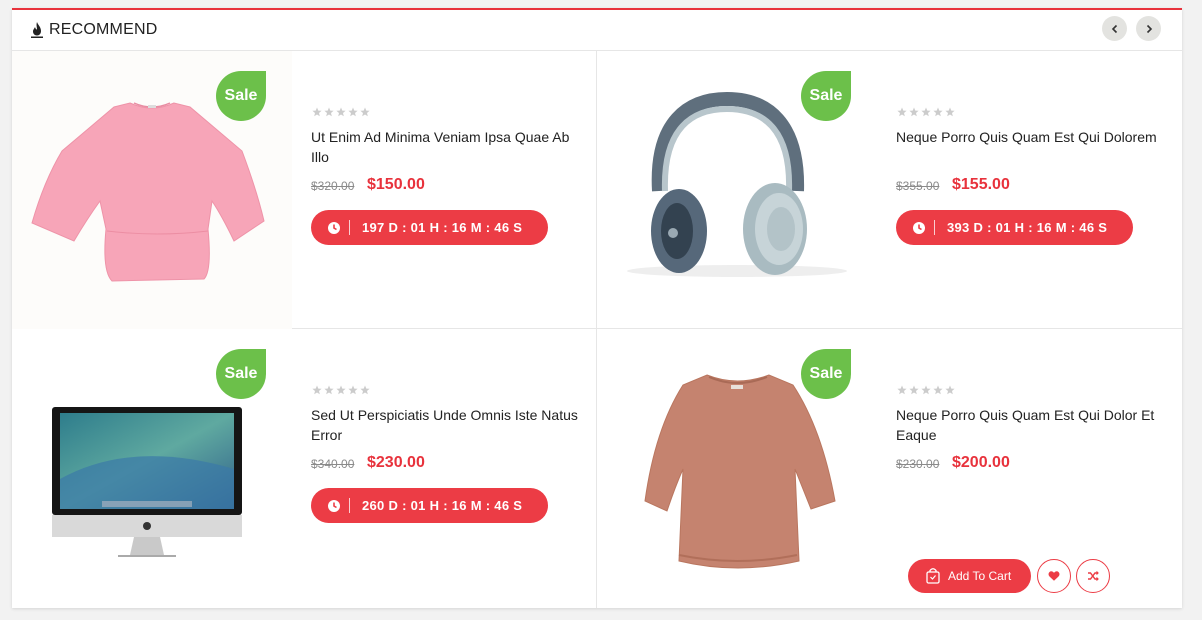 This screenshot has width=1202, height=620. What do you see at coordinates (918, 464) in the screenshot?
I see `old-price: $230.00` at bounding box center [918, 464].